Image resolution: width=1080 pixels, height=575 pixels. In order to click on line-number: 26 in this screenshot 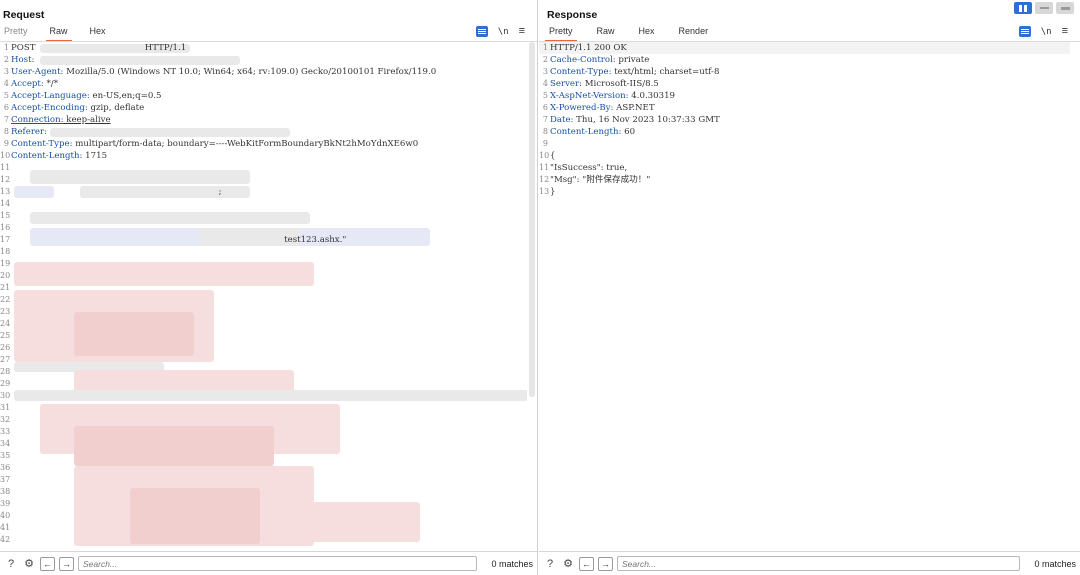, I will do `click(5, 347)`.